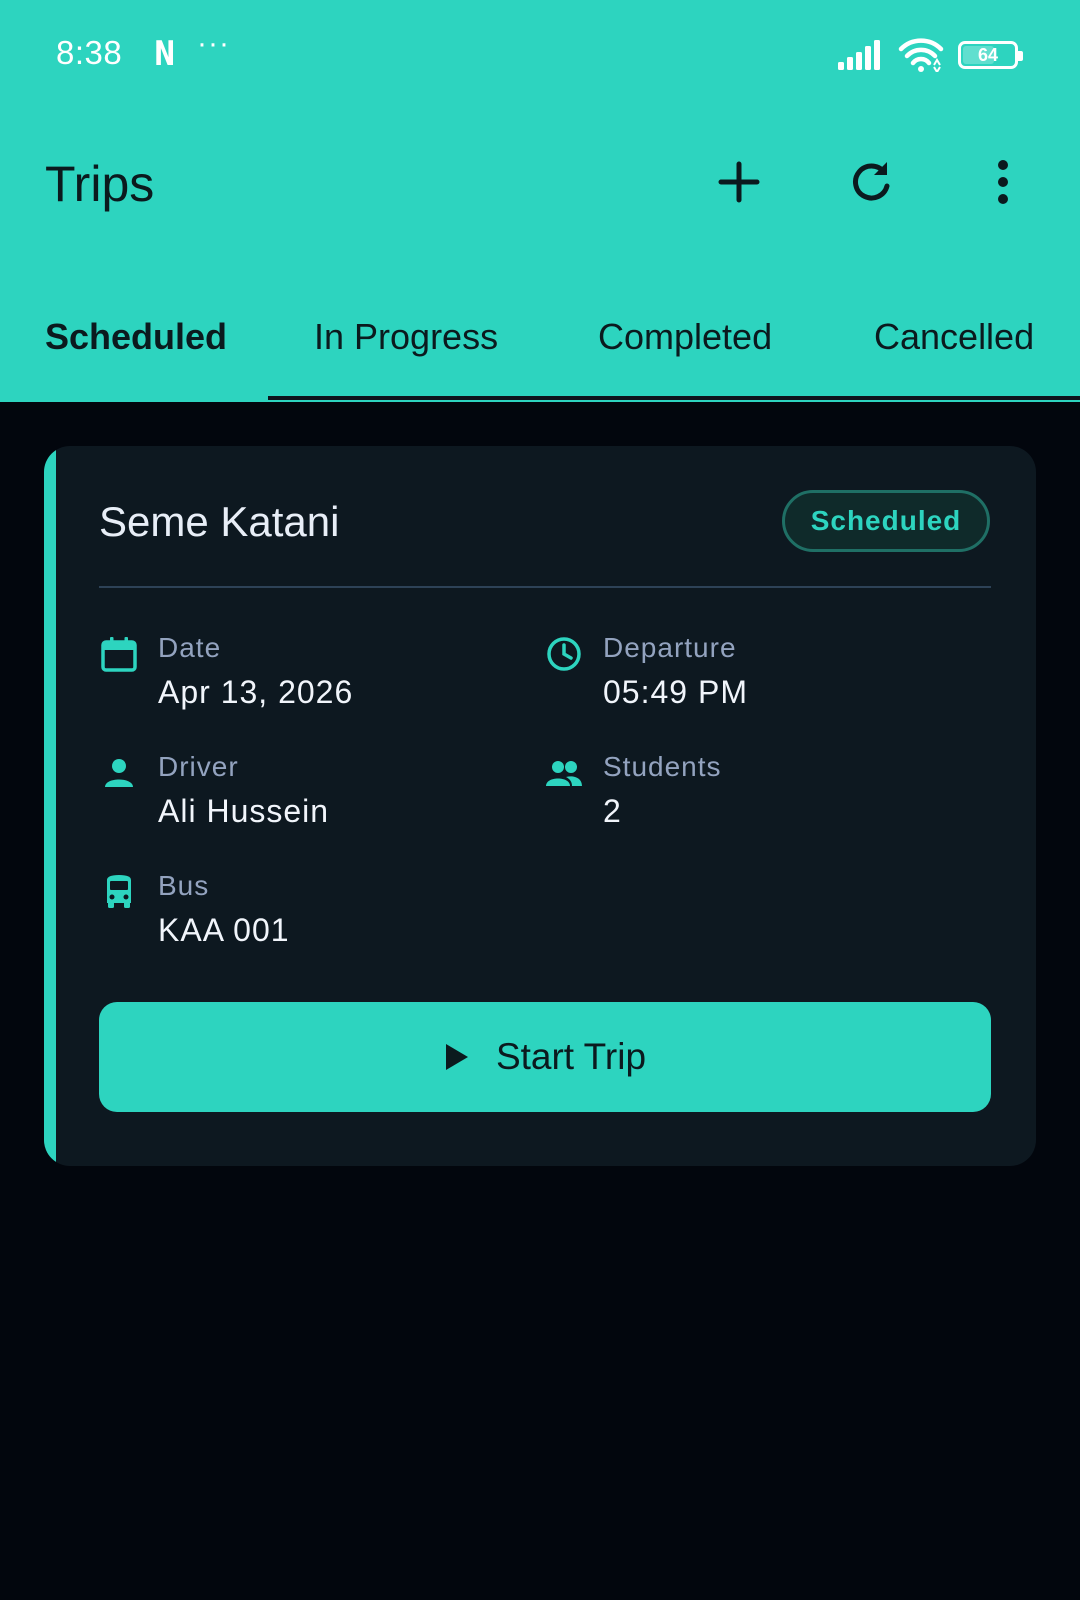  What do you see at coordinates (119, 891) in the screenshot?
I see `bus-icon` at bounding box center [119, 891].